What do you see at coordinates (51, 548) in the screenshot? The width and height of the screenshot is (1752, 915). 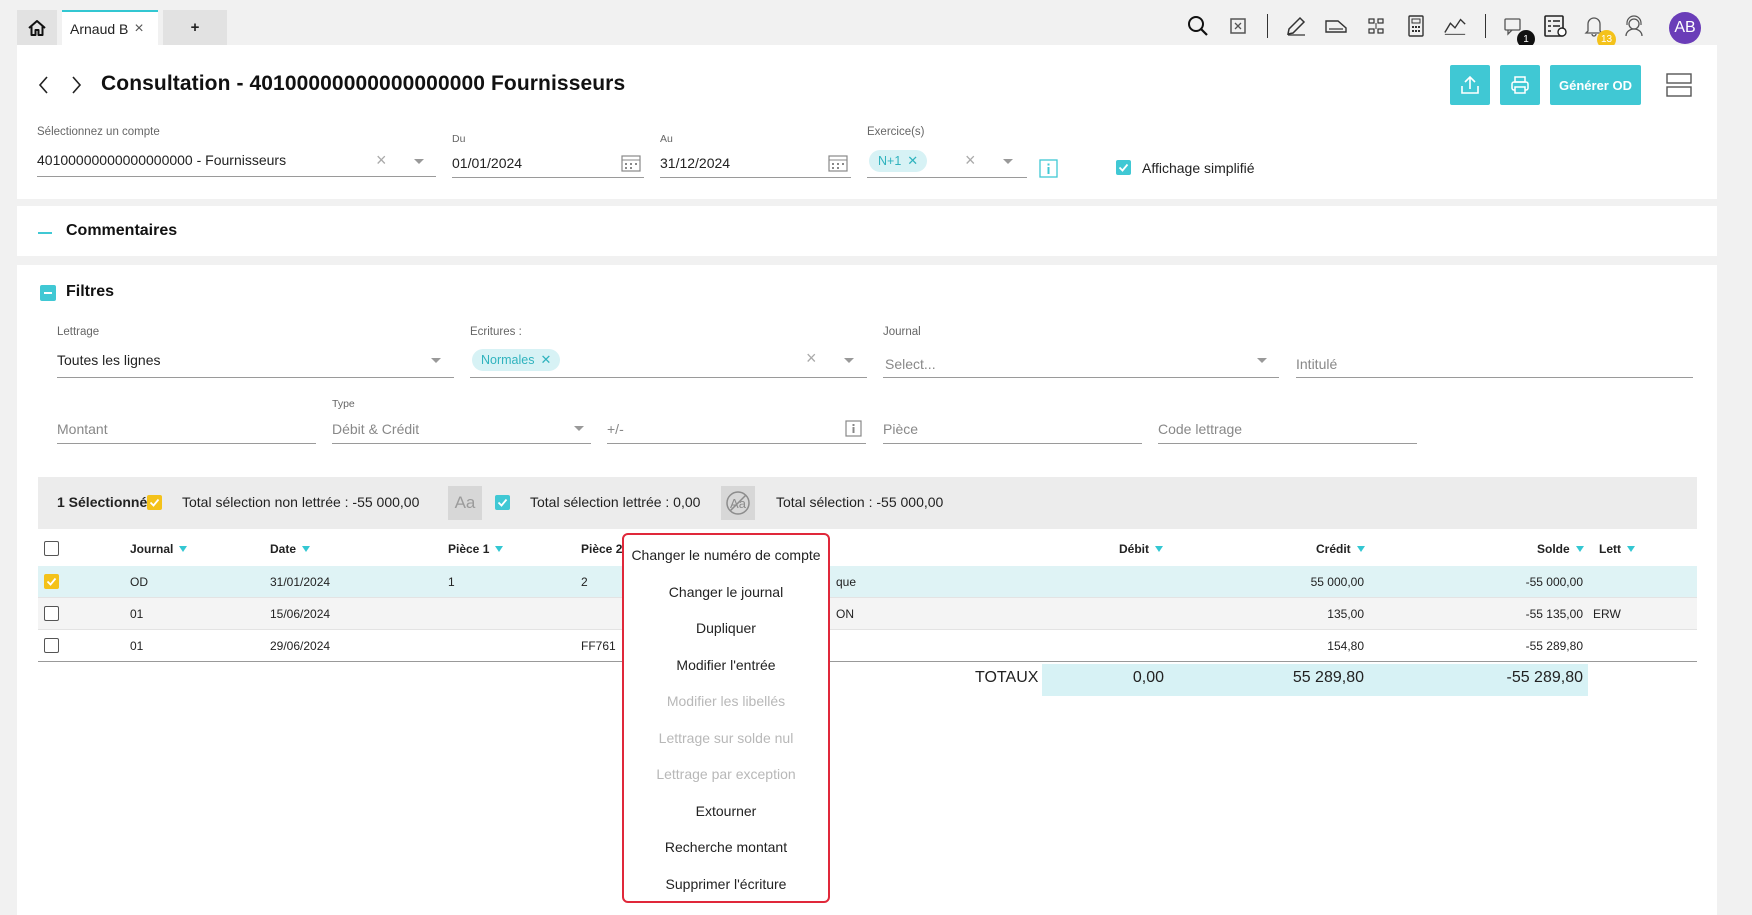 I see `select-all-checkbox` at bounding box center [51, 548].